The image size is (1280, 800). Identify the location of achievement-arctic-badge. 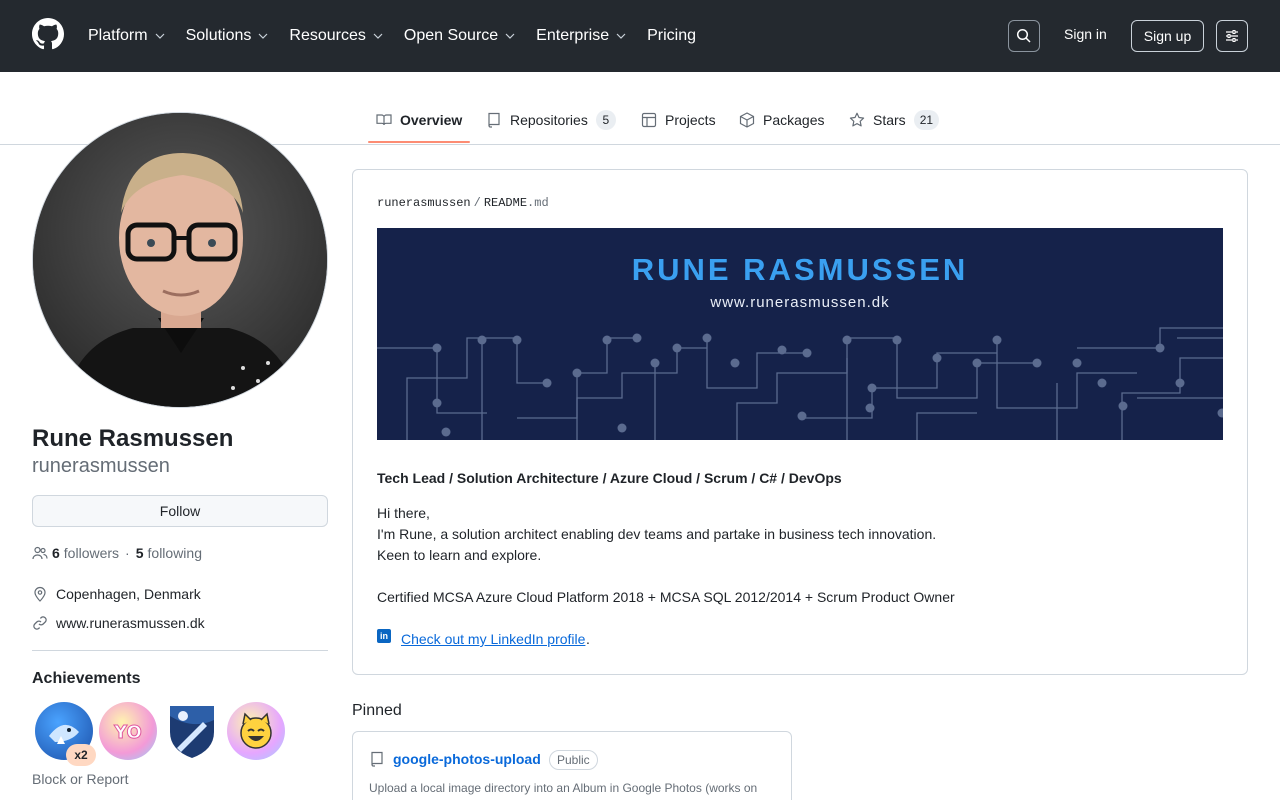
(192, 731).